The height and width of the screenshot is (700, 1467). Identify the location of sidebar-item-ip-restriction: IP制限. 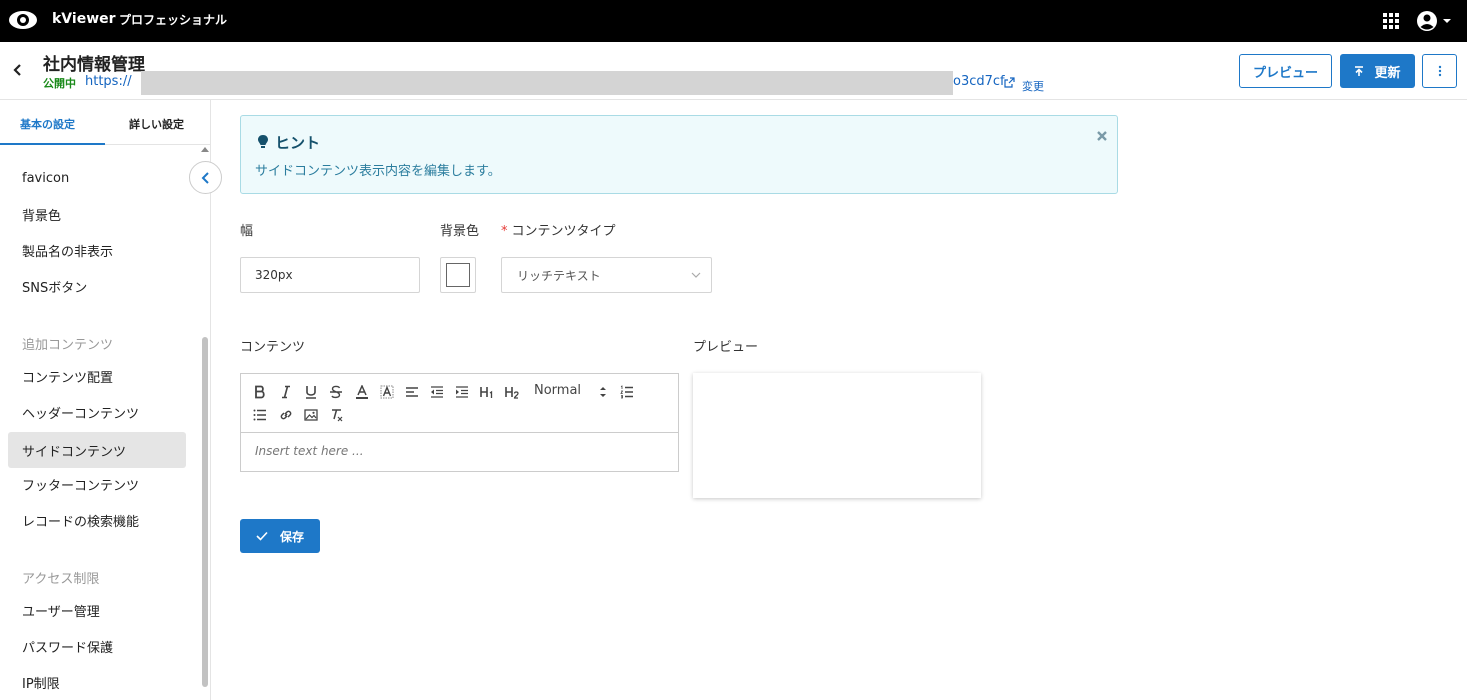
(97, 682).